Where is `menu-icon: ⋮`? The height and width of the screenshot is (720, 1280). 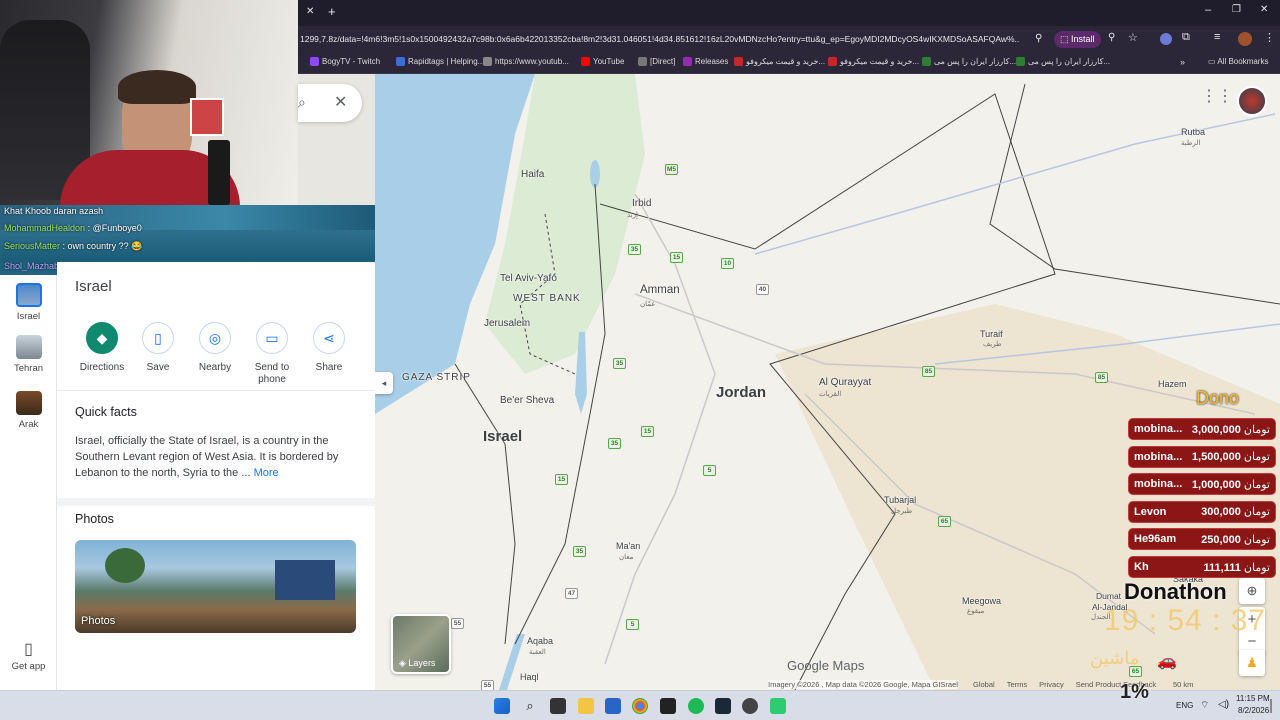
menu-icon: ⋮ is located at coordinates (1269, 37).